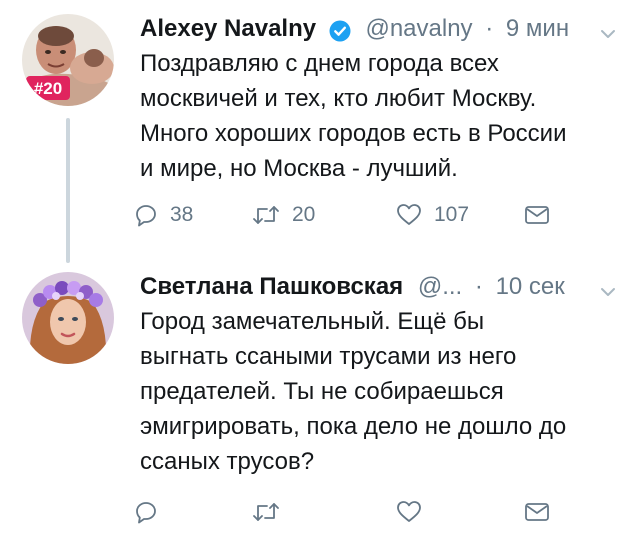 The height and width of the screenshot is (545, 640). I want to click on thread-connector, so click(68, 190).